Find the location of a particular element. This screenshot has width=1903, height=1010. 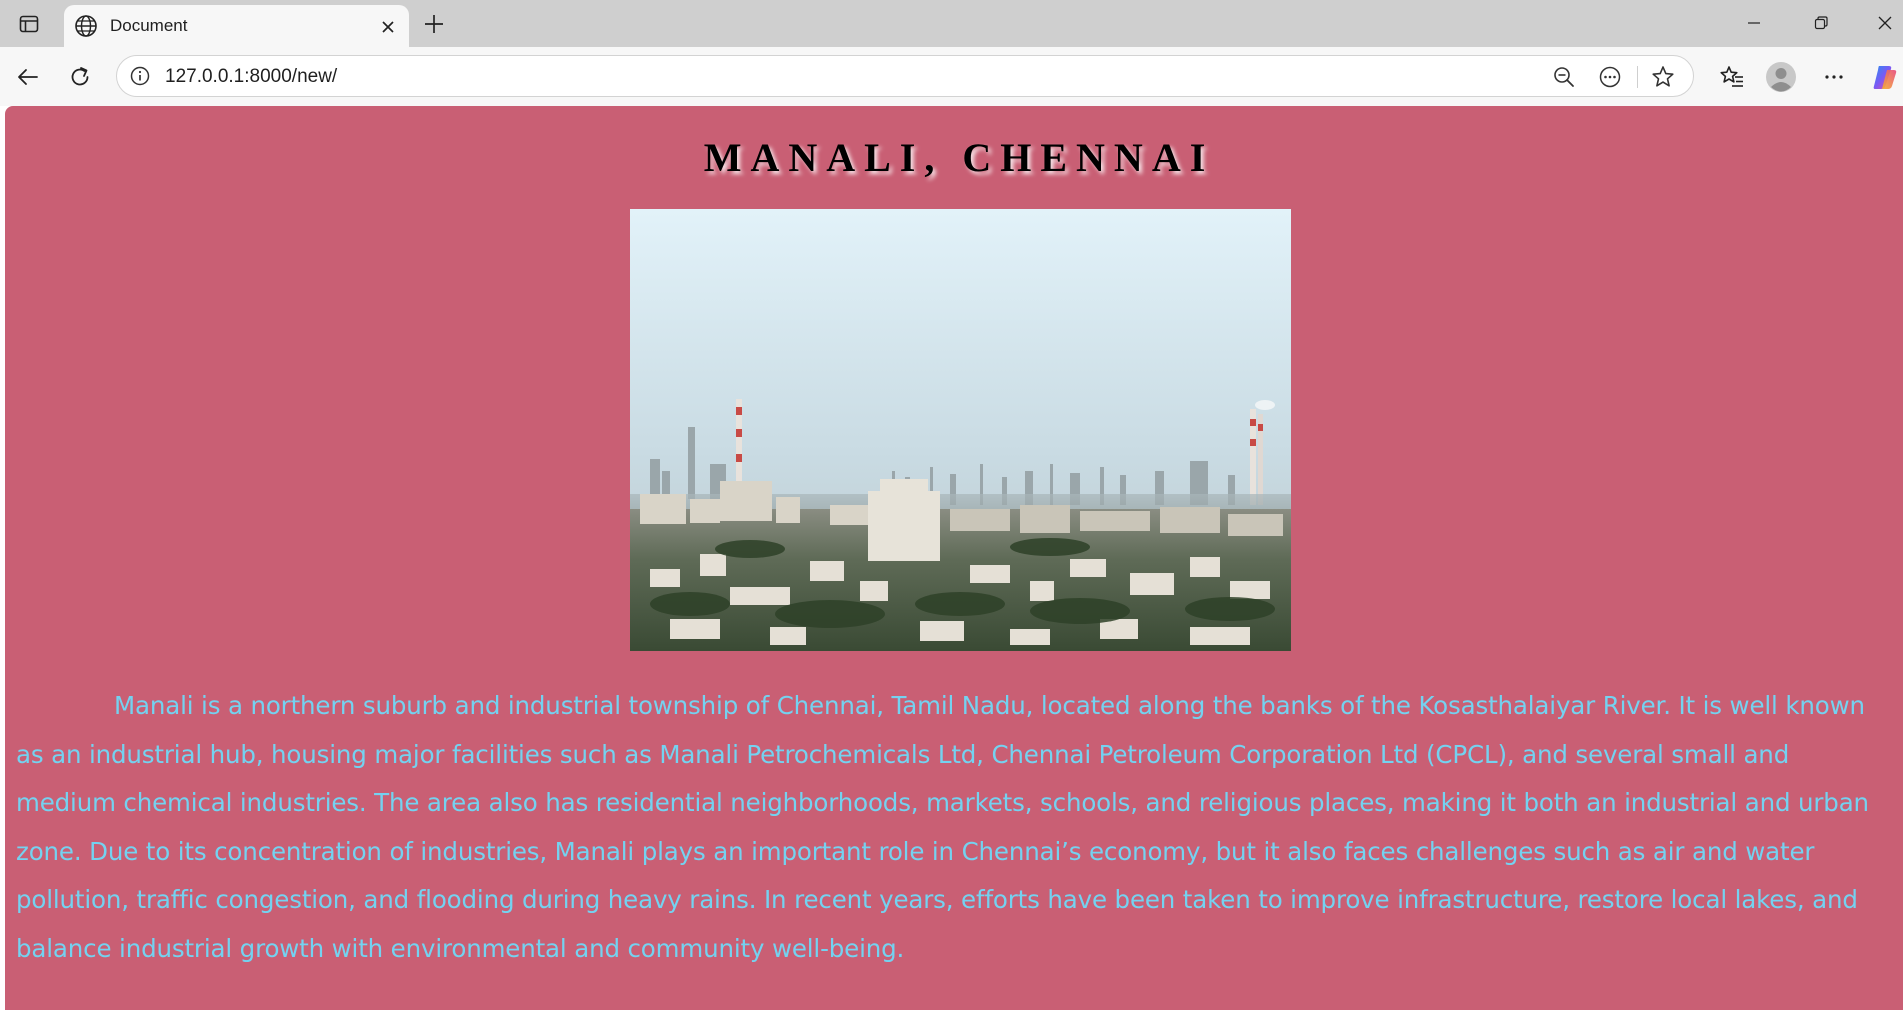

address-divider is located at coordinates (1637, 77).